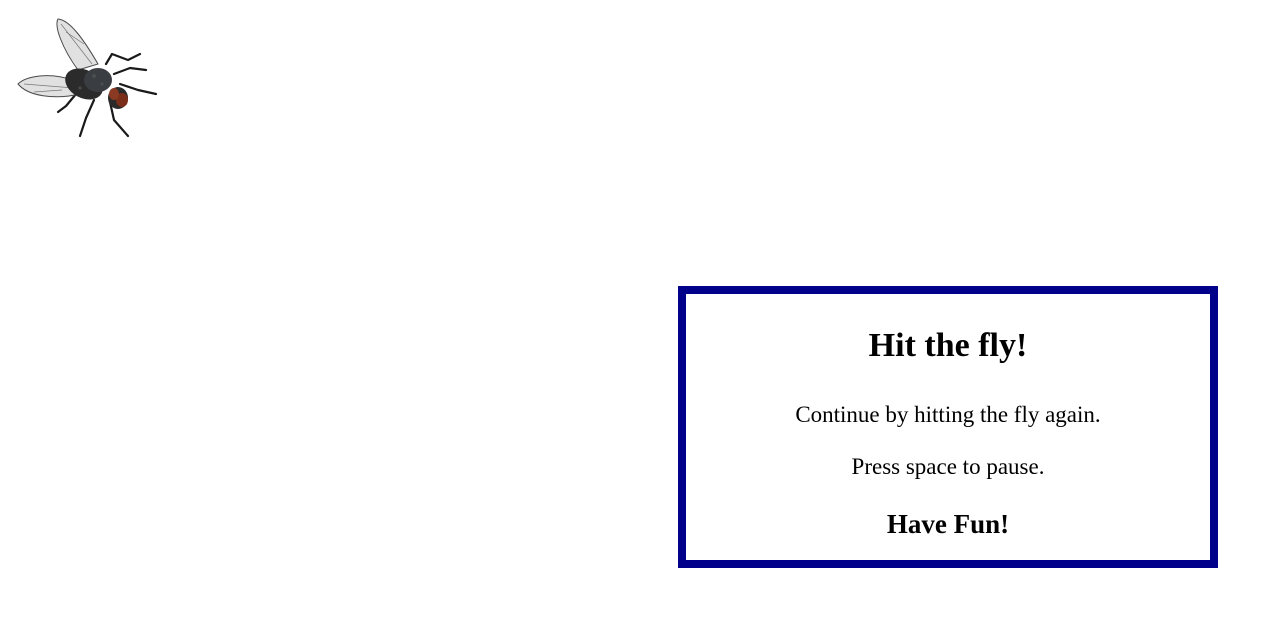 Image resolution: width=1284 pixels, height=635 pixels. What do you see at coordinates (948, 345) in the screenshot?
I see `dialog-title: Hit the fly!` at bounding box center [948, 345].